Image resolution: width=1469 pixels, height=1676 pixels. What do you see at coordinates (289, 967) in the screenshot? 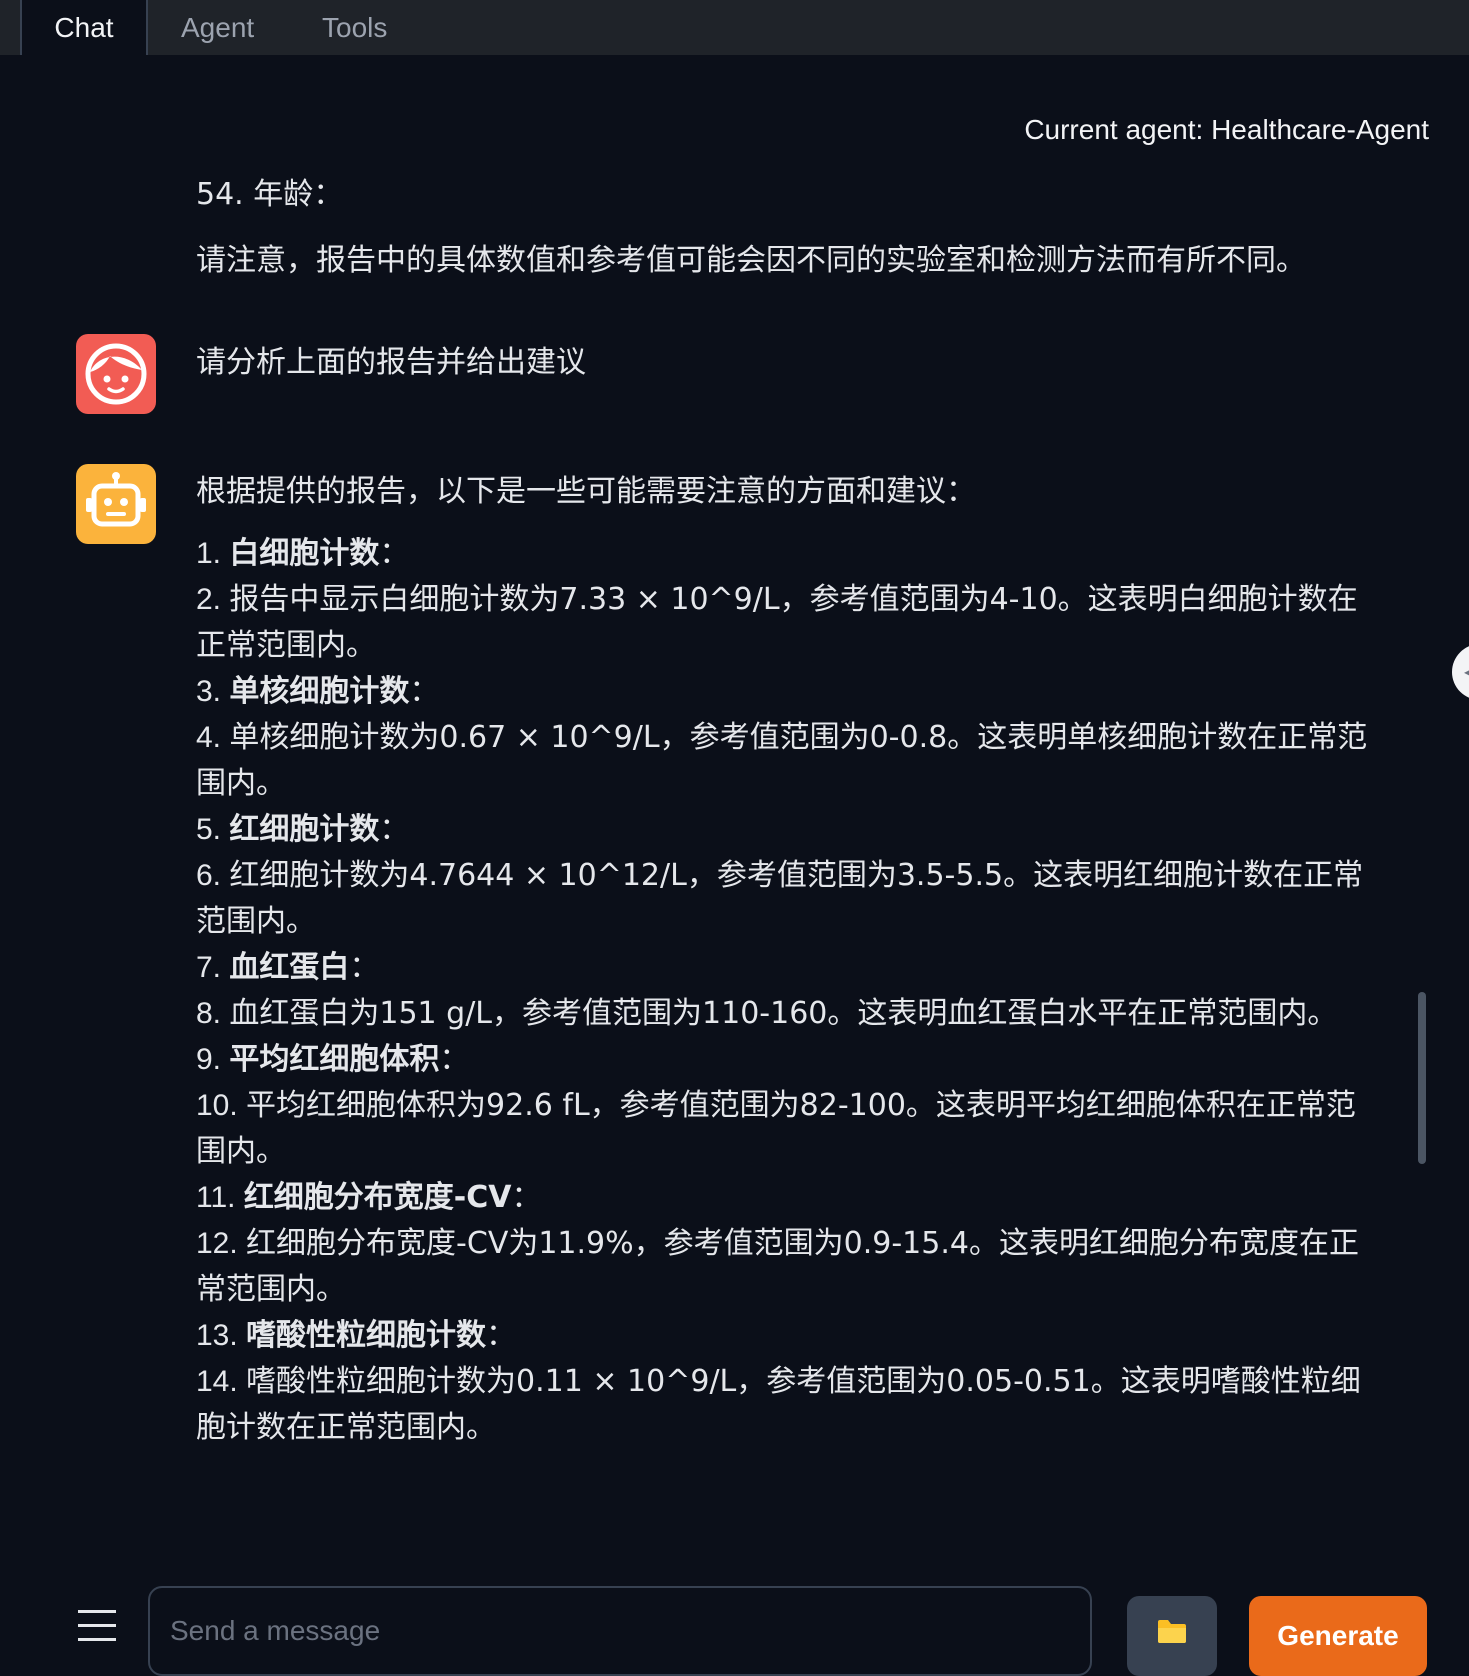
I see `list-item-heading: 血红蛋白` at bounding box center [289, 967].